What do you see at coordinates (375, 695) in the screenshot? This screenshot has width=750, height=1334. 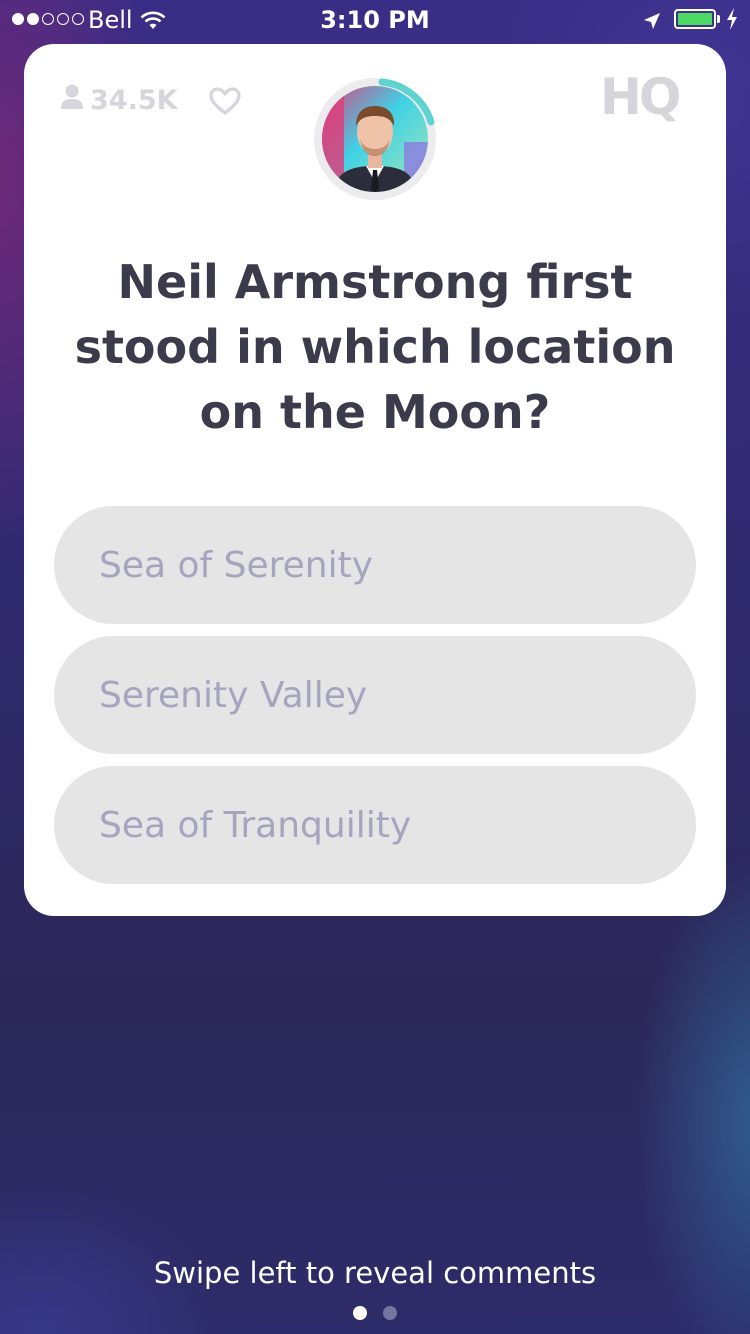 I see `answer-option-2: Serenity Valley` at bounding box center [375, 695].